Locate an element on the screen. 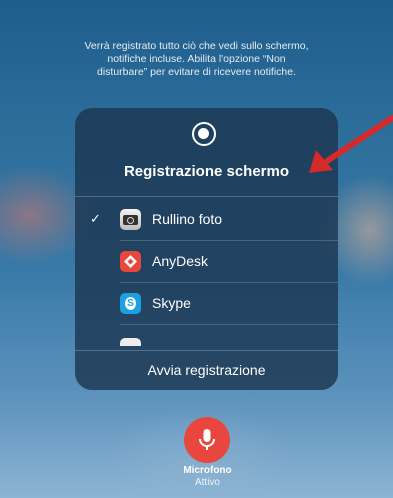 The height and width of the screenshot is (498, 393). microphone-icon is located at coordinates (207, 439).